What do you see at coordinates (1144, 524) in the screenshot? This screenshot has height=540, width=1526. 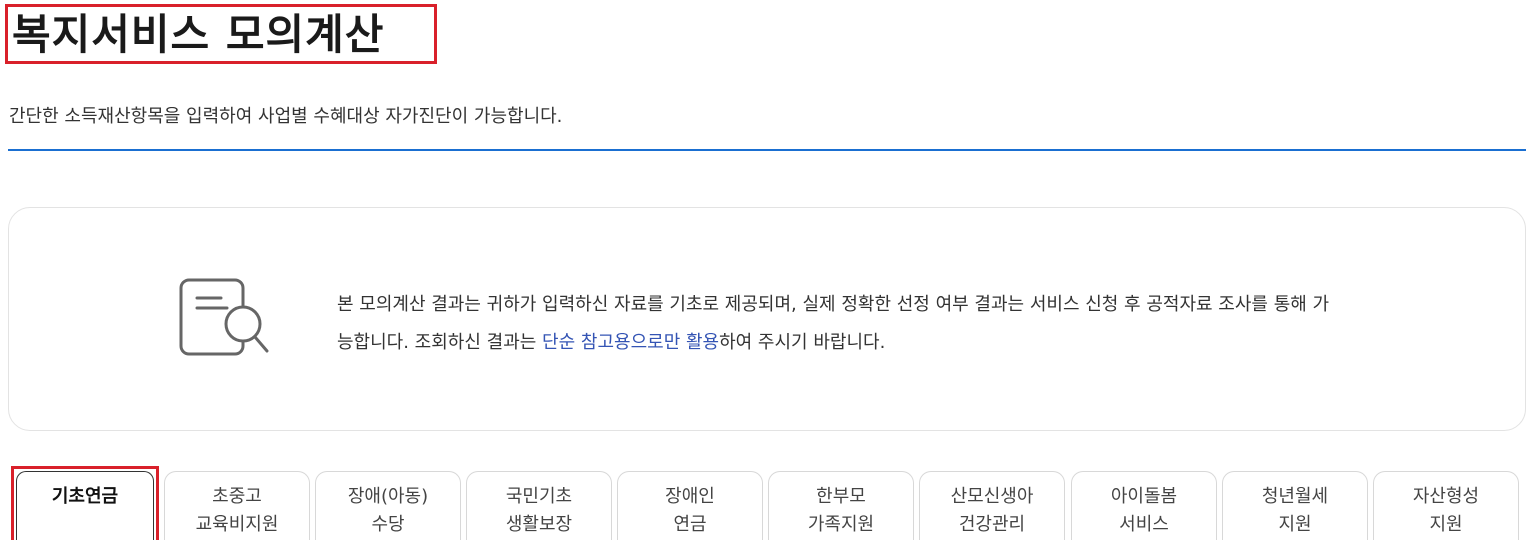 I see `tab-label: 서비스` at bounding box center [1144, 524].